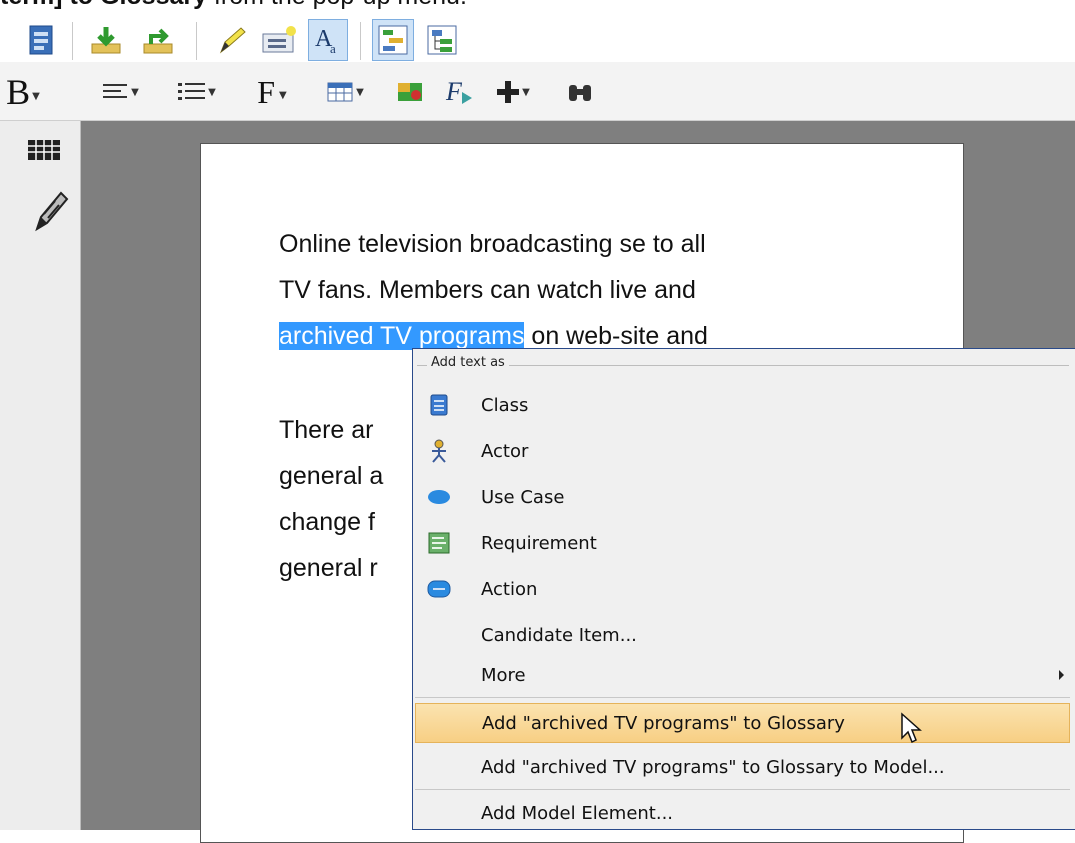 This screenshot has height=843, width=1075. What do you see at coordinates (744, 365) in the screenshot?
I see `menu-group-header: Add text as` at bounding box center [744, 365].